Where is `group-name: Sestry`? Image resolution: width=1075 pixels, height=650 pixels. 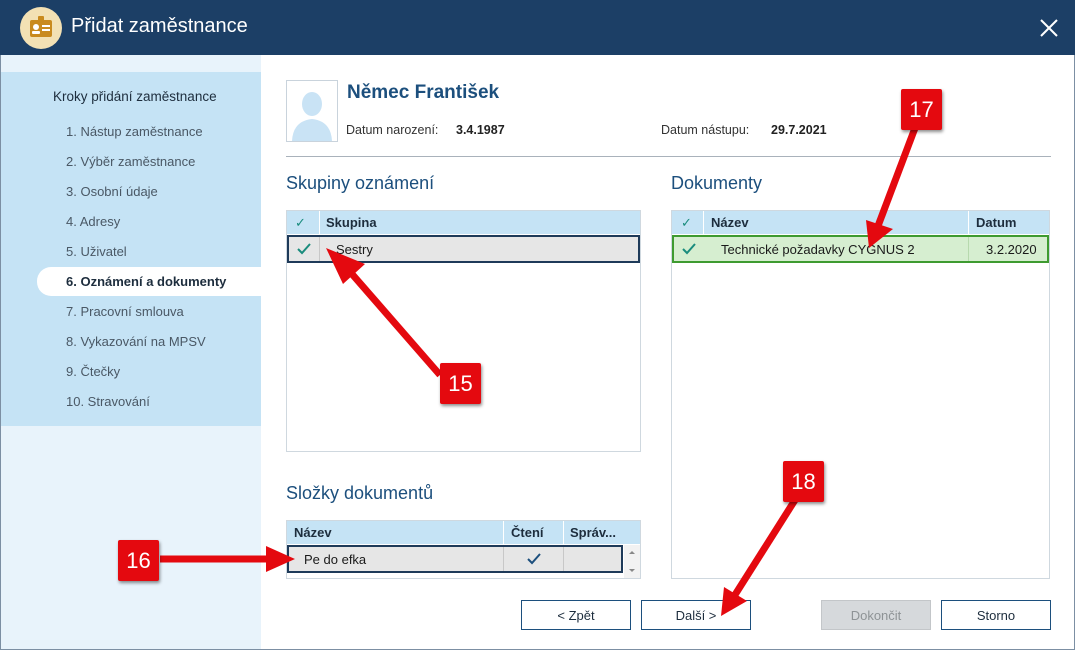 group-name: Sestry is located at coordinates (354, 249).